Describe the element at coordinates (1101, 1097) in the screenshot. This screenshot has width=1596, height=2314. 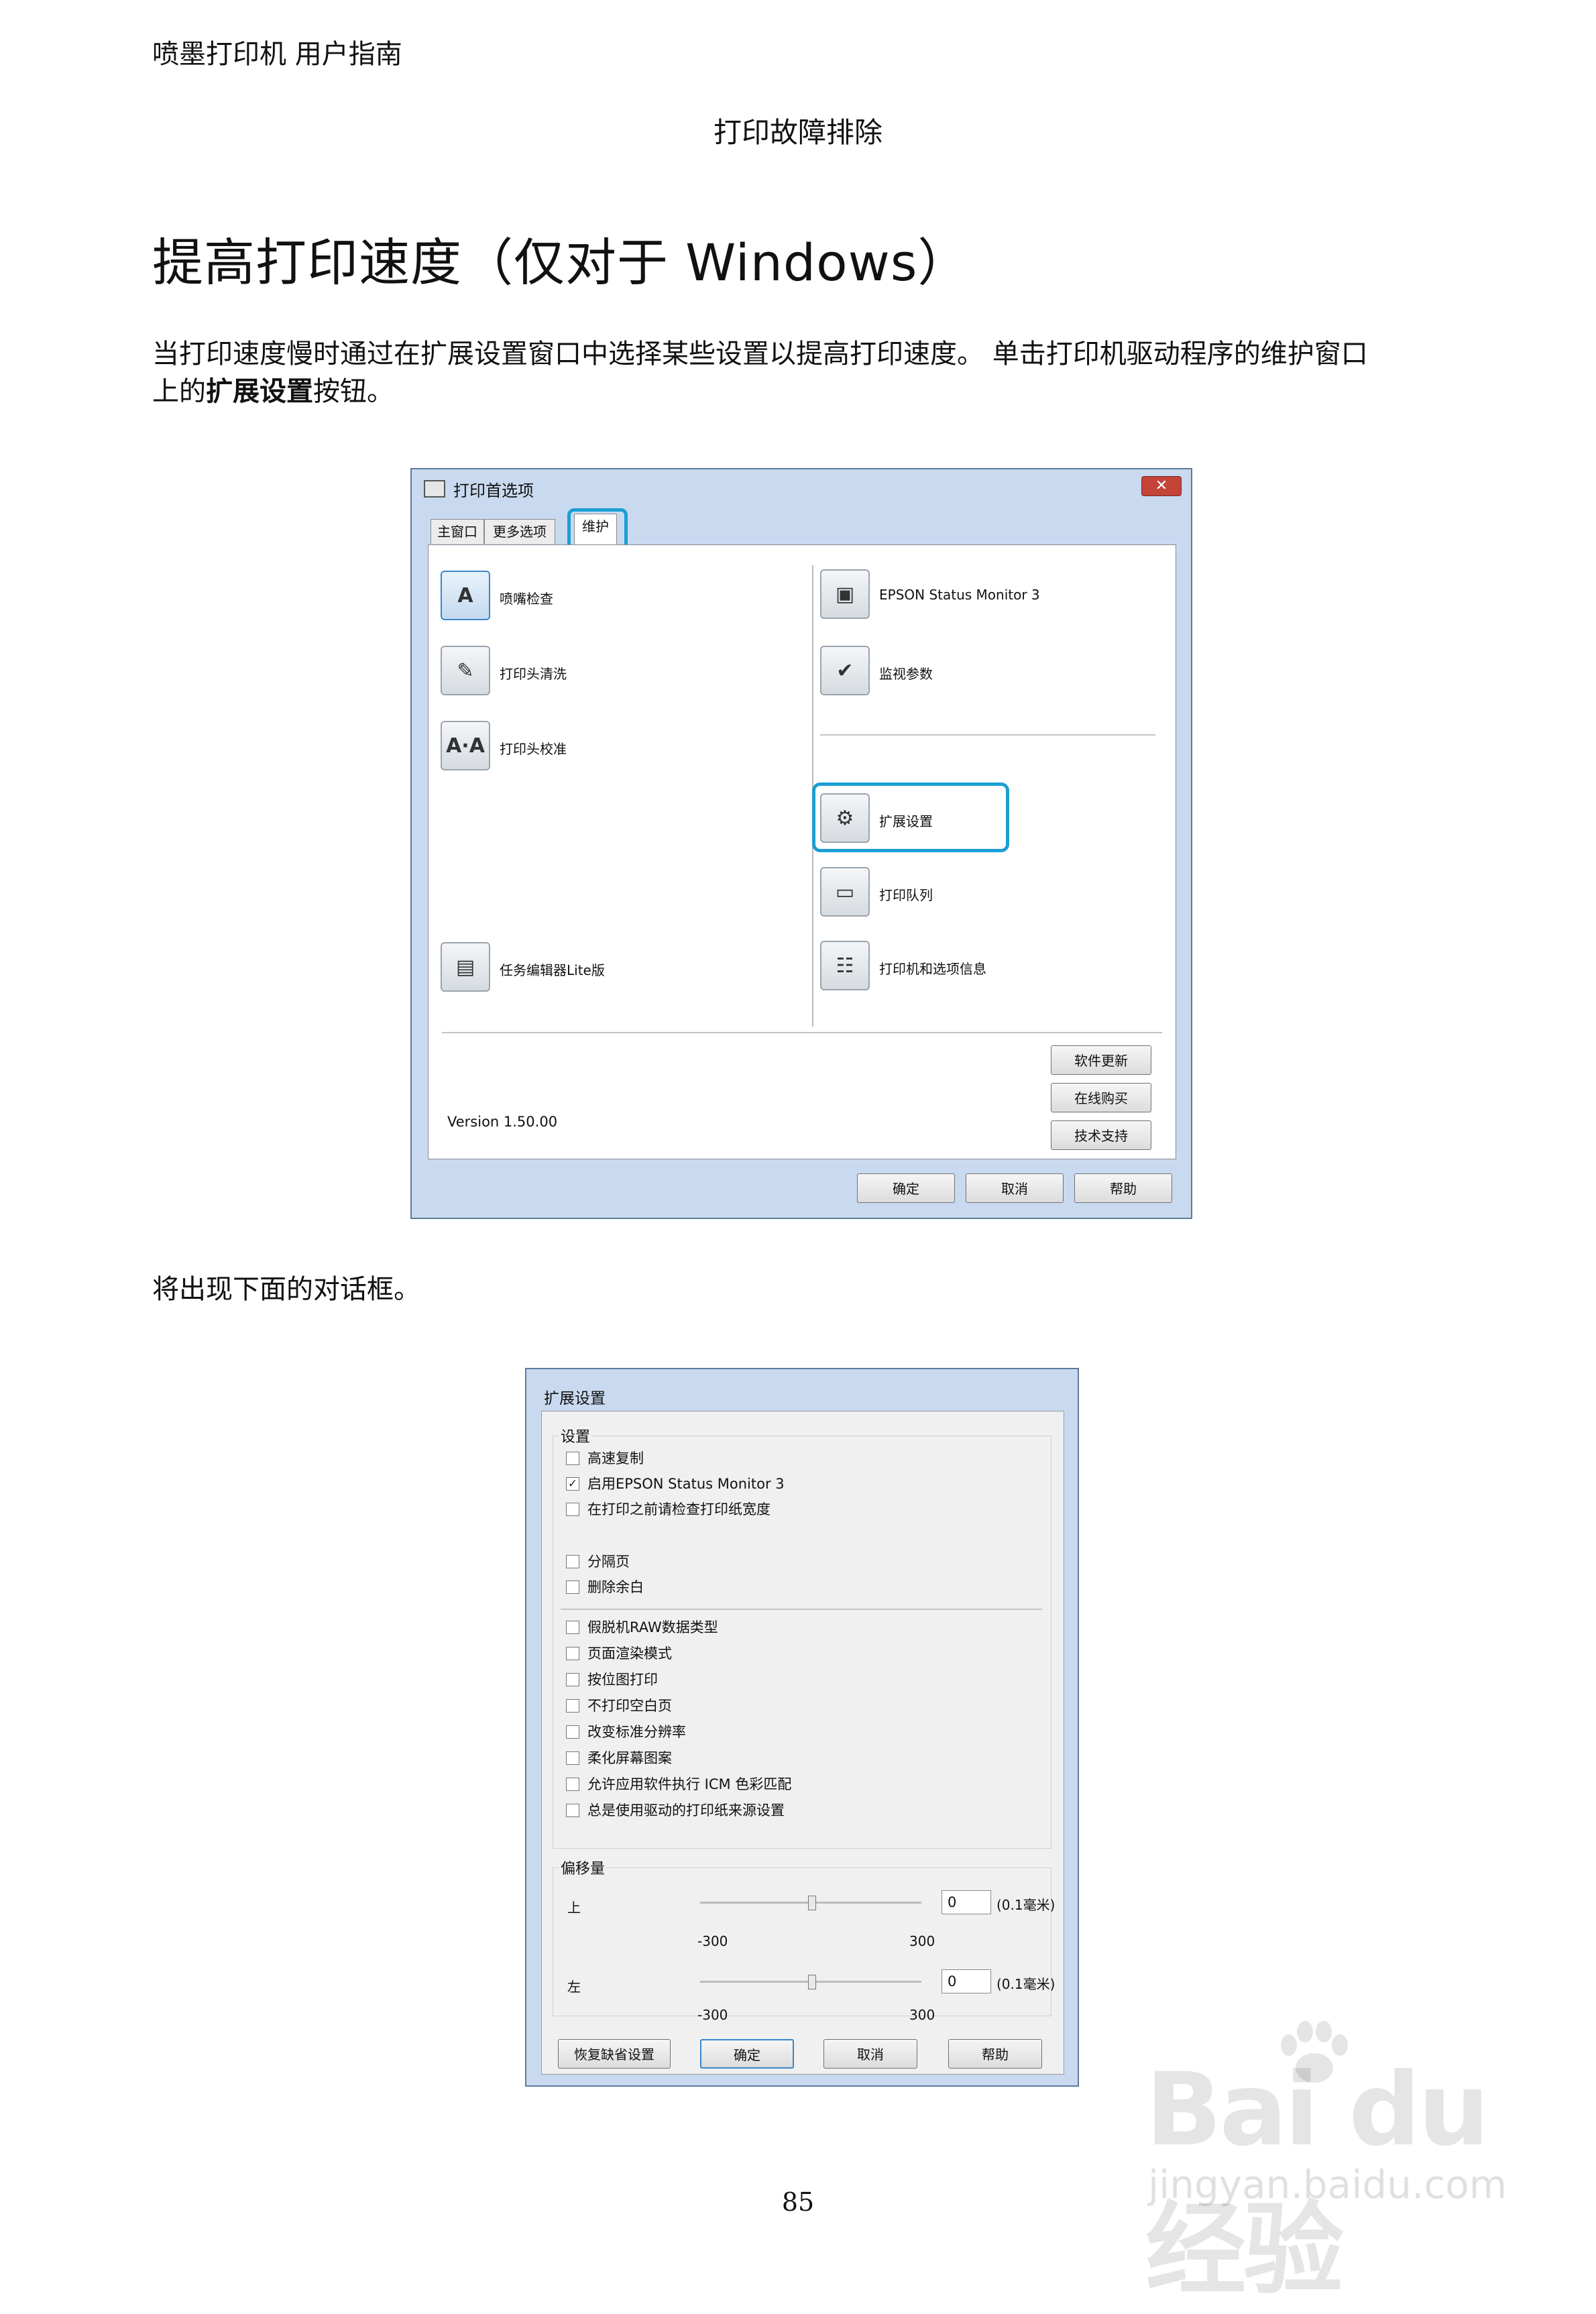
I see `buy-online-button: 在线购买` at that location.